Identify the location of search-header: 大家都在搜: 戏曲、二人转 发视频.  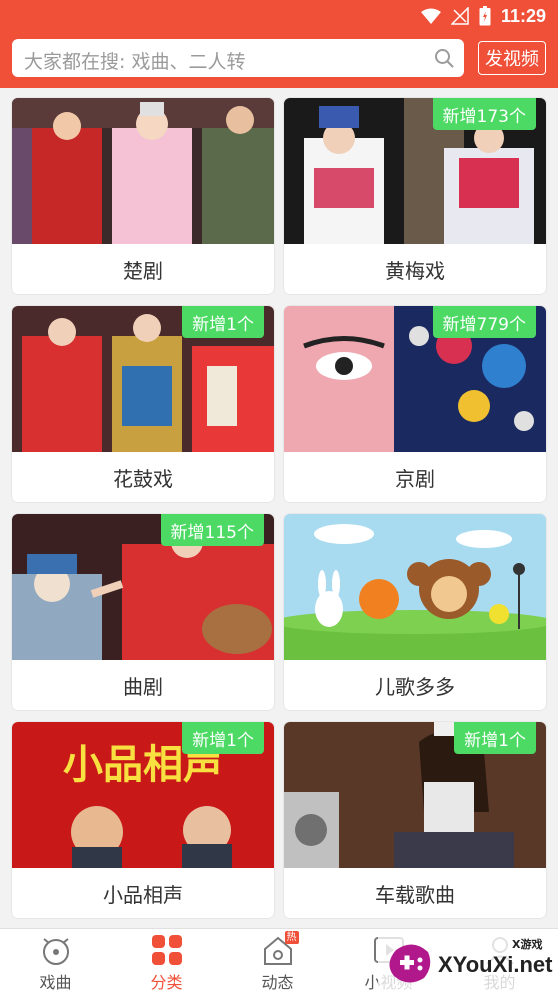
(279, 60).